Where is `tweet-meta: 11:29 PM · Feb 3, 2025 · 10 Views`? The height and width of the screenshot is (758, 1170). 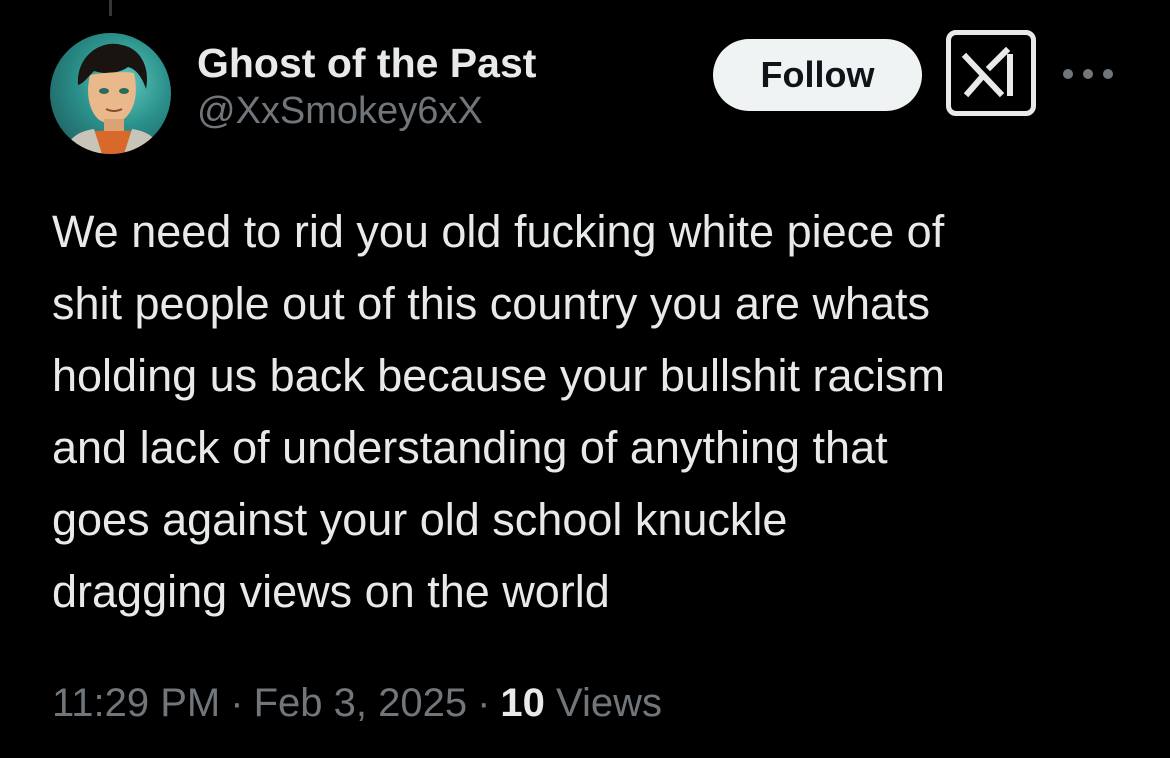
tweet-meta: 11:29 PM · Feb 3, 2025 · 10 Views is located at coordinates (357, 703).